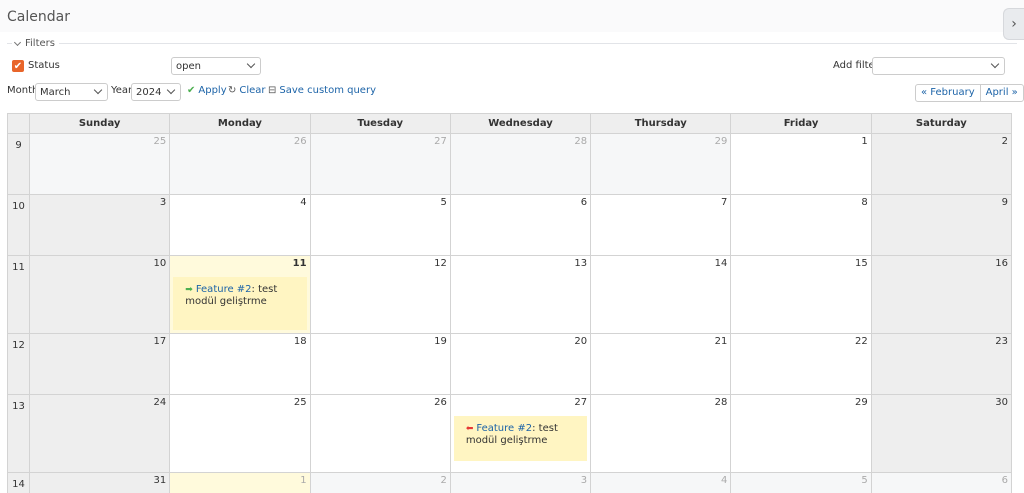 This screenshot has height=493, width=1024. I want to click on calendar-day: 10, so click(99, 294).